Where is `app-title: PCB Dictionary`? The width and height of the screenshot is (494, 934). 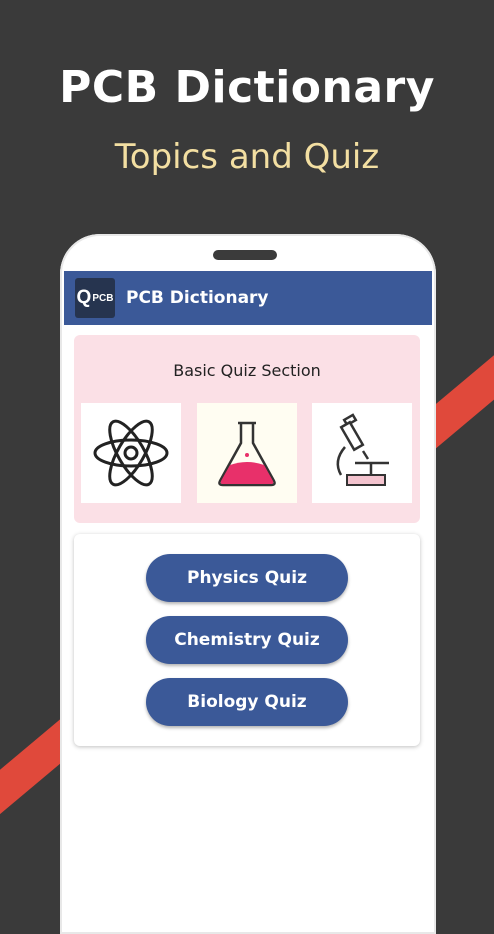
app-title: PCB Dictionary is located at coordinates (197, 298).